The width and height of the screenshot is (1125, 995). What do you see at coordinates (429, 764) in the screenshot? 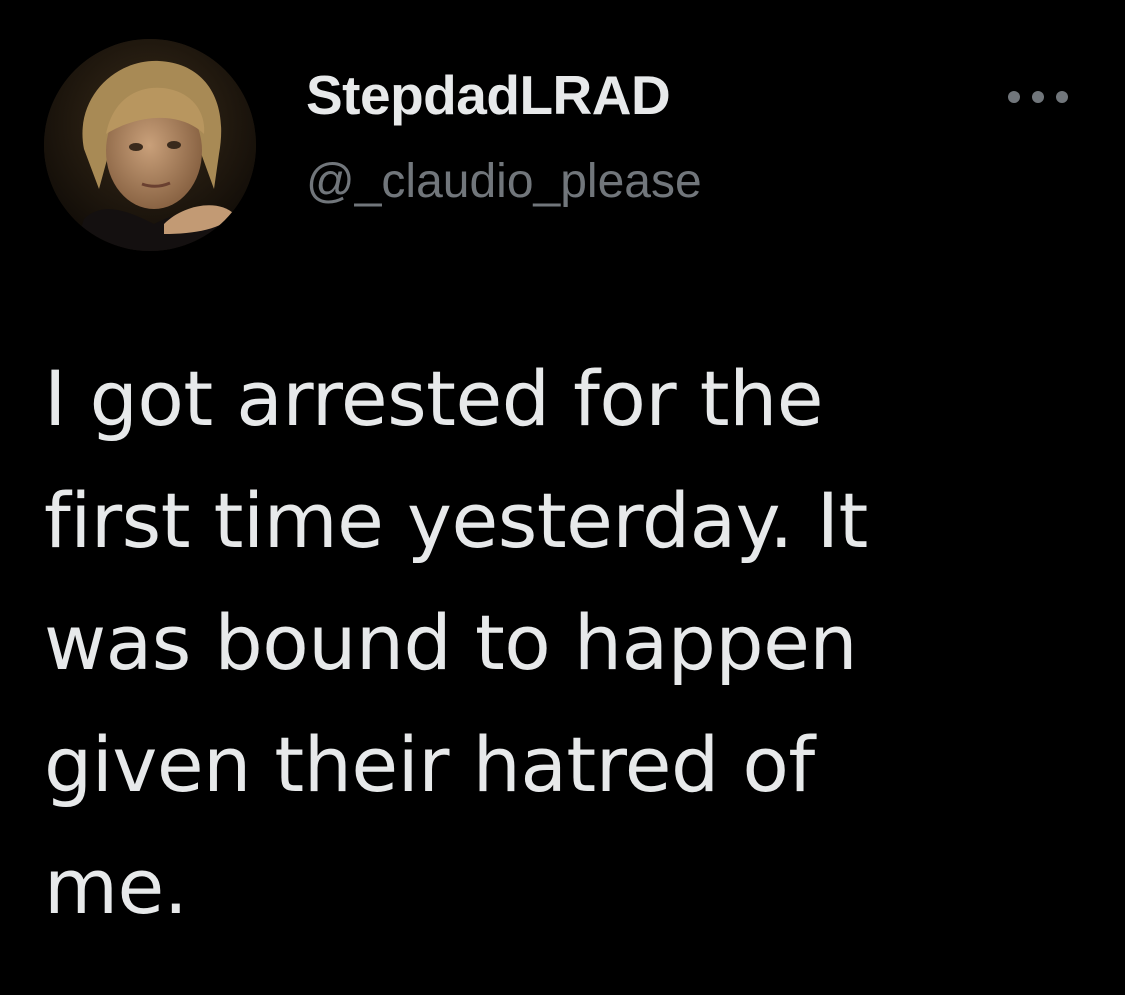
I see `tweet-text-line: given their hatred of` at bounding box center [429, 764].